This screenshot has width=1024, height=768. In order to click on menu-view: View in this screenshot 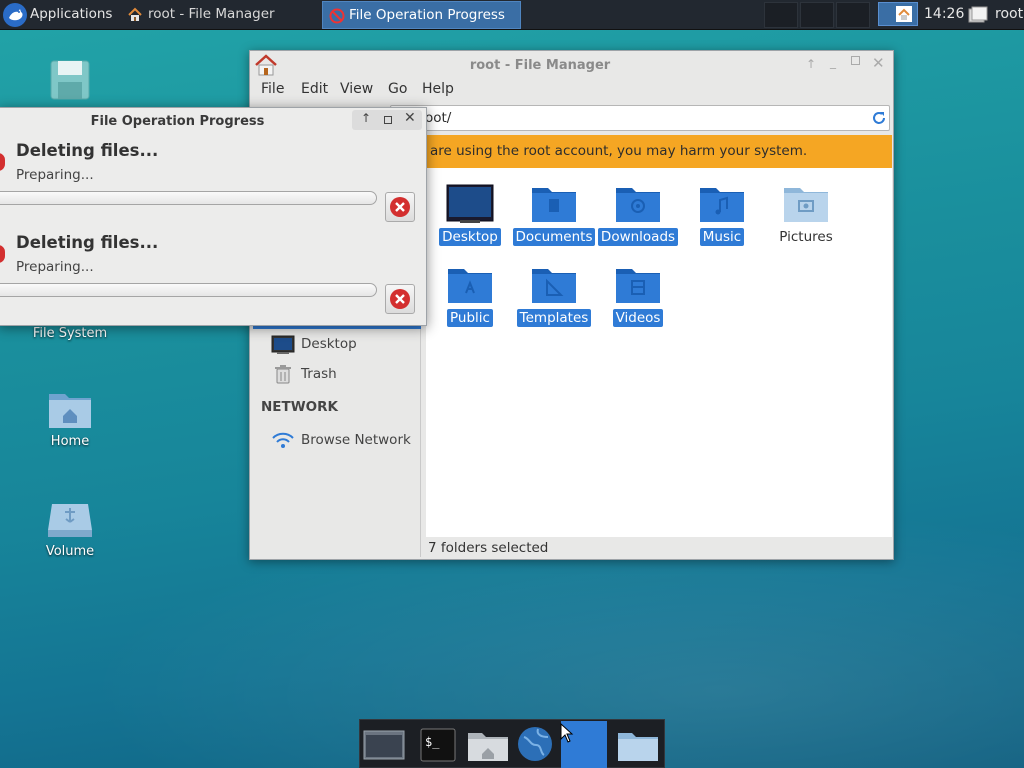, I will do `click(356, 89)`.